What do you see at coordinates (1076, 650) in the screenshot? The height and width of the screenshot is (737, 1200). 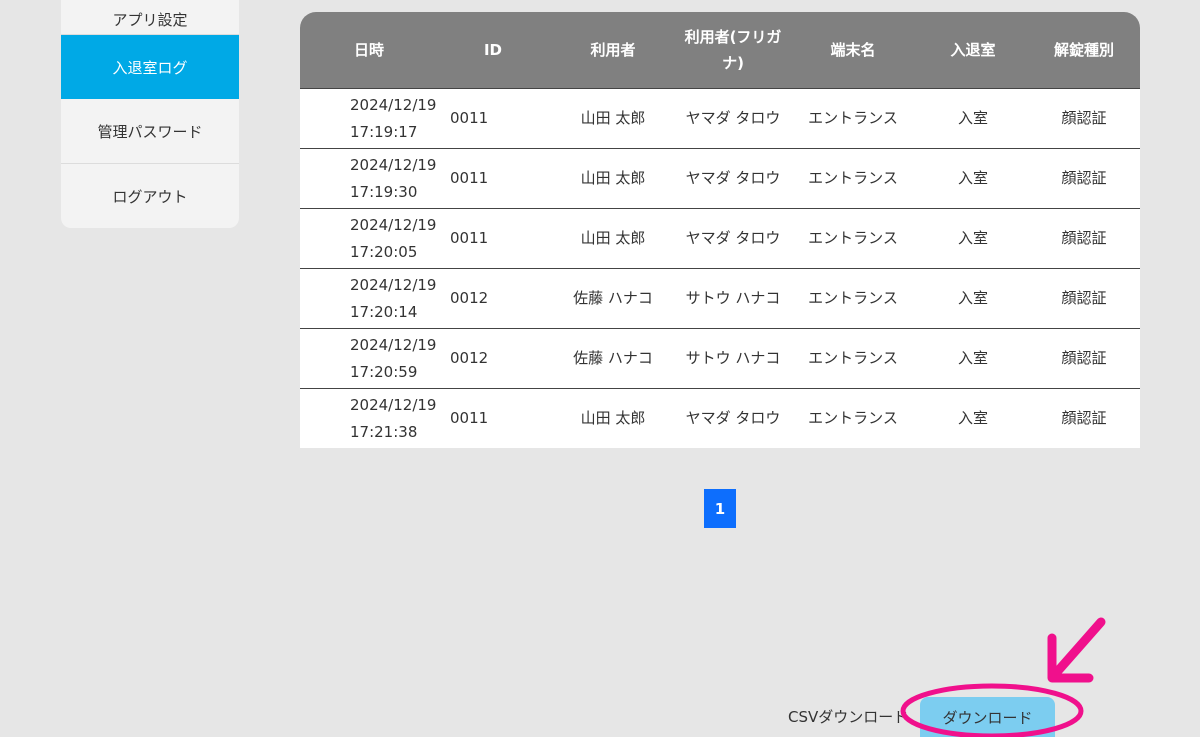 I see `arrow-icon` at bounding box center [1076, 650].